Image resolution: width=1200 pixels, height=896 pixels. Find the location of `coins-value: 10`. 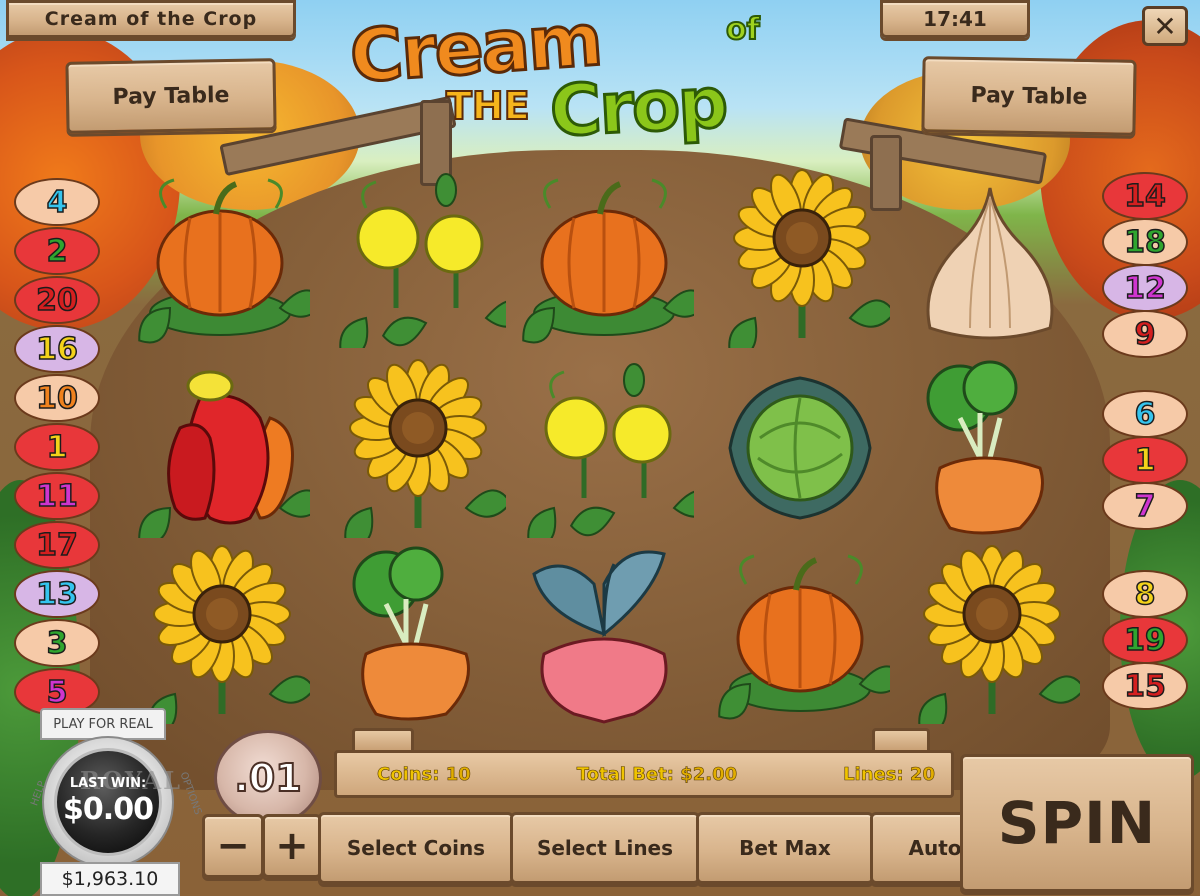

coins-value: 10 is located at coordinates (458, 774).